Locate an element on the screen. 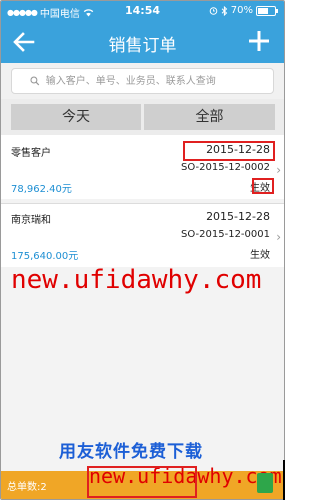 The image size is (320, 500). search-box is located at coordinates (142, 81).